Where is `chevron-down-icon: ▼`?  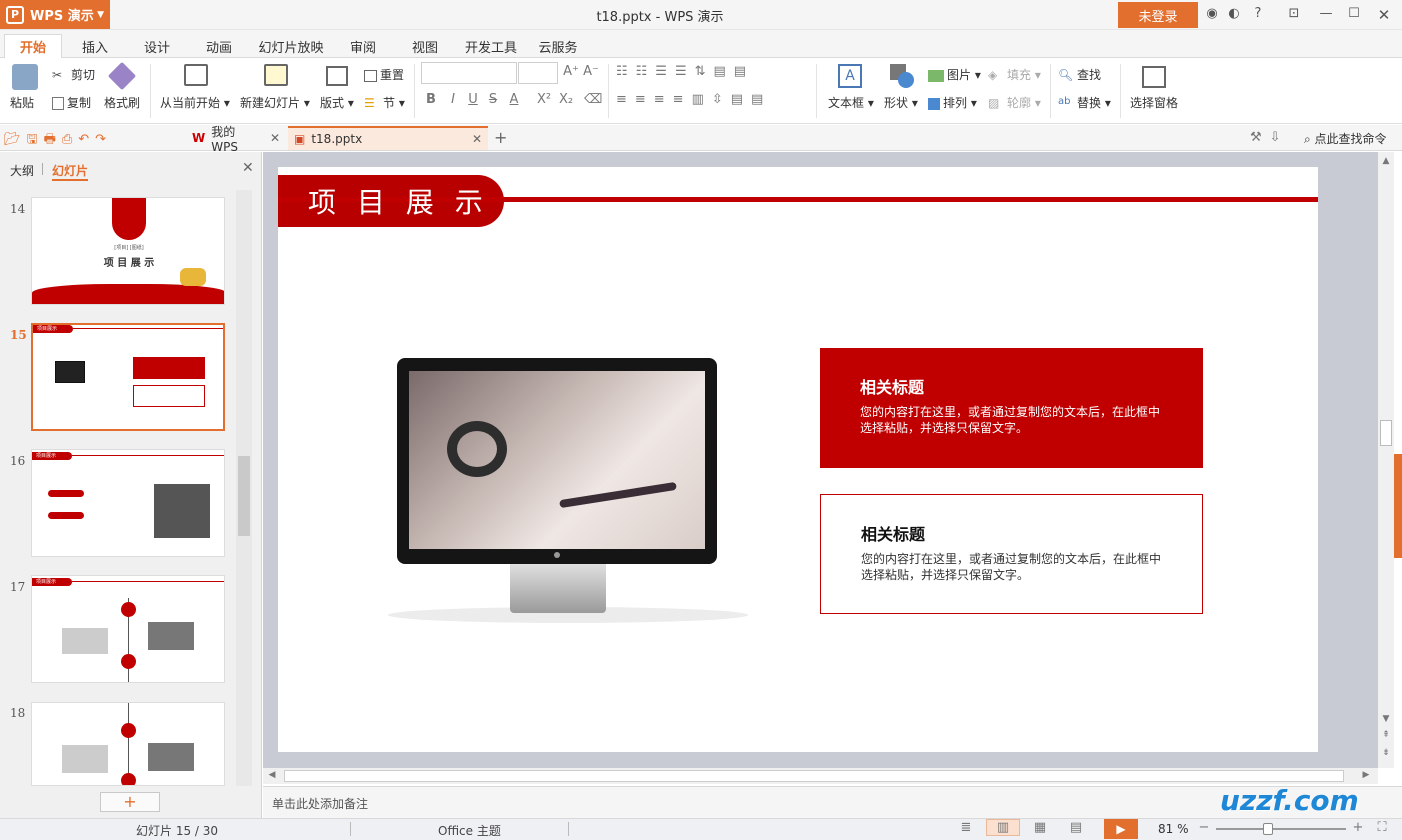 chevron-down-icon: ▼ is located at coordinates (100, 14).